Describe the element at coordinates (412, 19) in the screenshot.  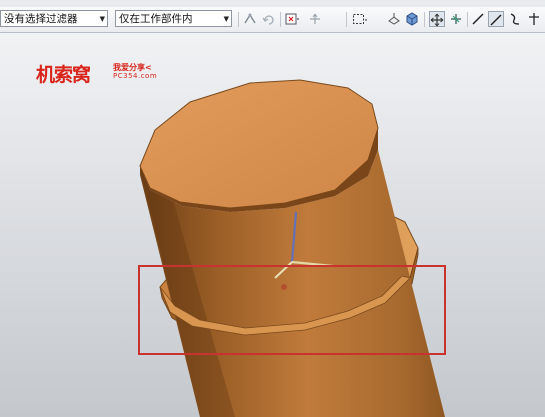
I see `shaded-icon` at that location.